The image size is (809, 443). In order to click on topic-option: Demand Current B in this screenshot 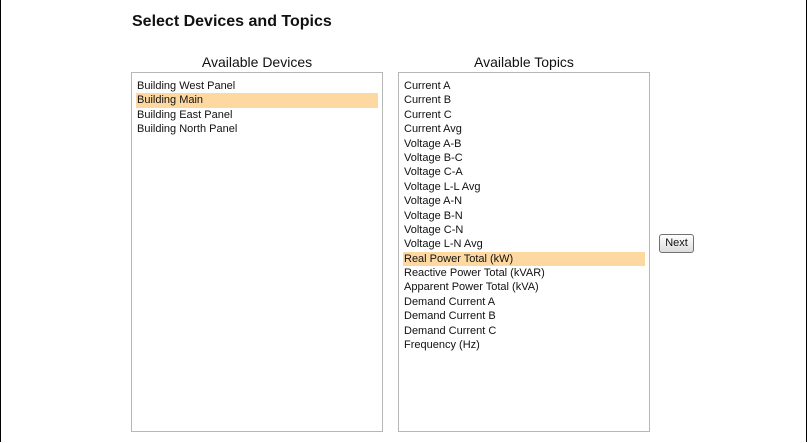, I will do `click(524, 316)`.